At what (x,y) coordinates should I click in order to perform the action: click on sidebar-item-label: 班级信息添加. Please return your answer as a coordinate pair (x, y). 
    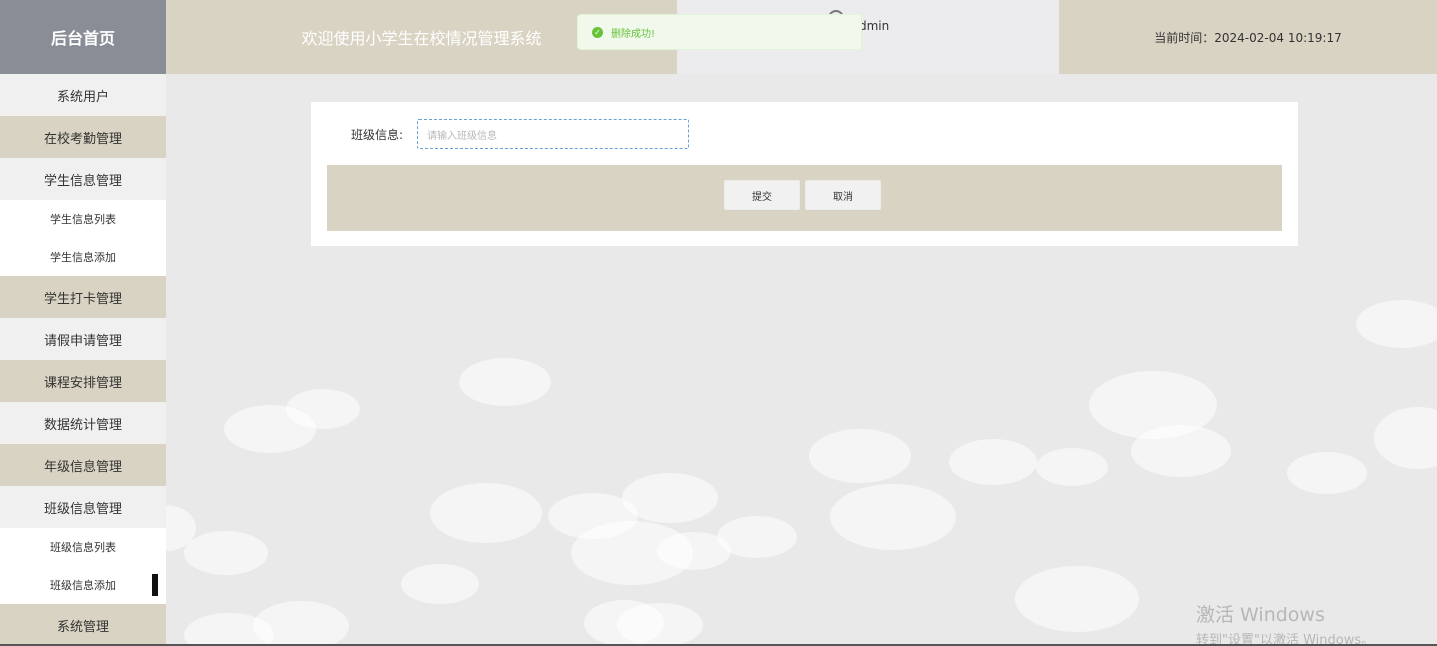
    Looking at the image, I should click on (83, 585).